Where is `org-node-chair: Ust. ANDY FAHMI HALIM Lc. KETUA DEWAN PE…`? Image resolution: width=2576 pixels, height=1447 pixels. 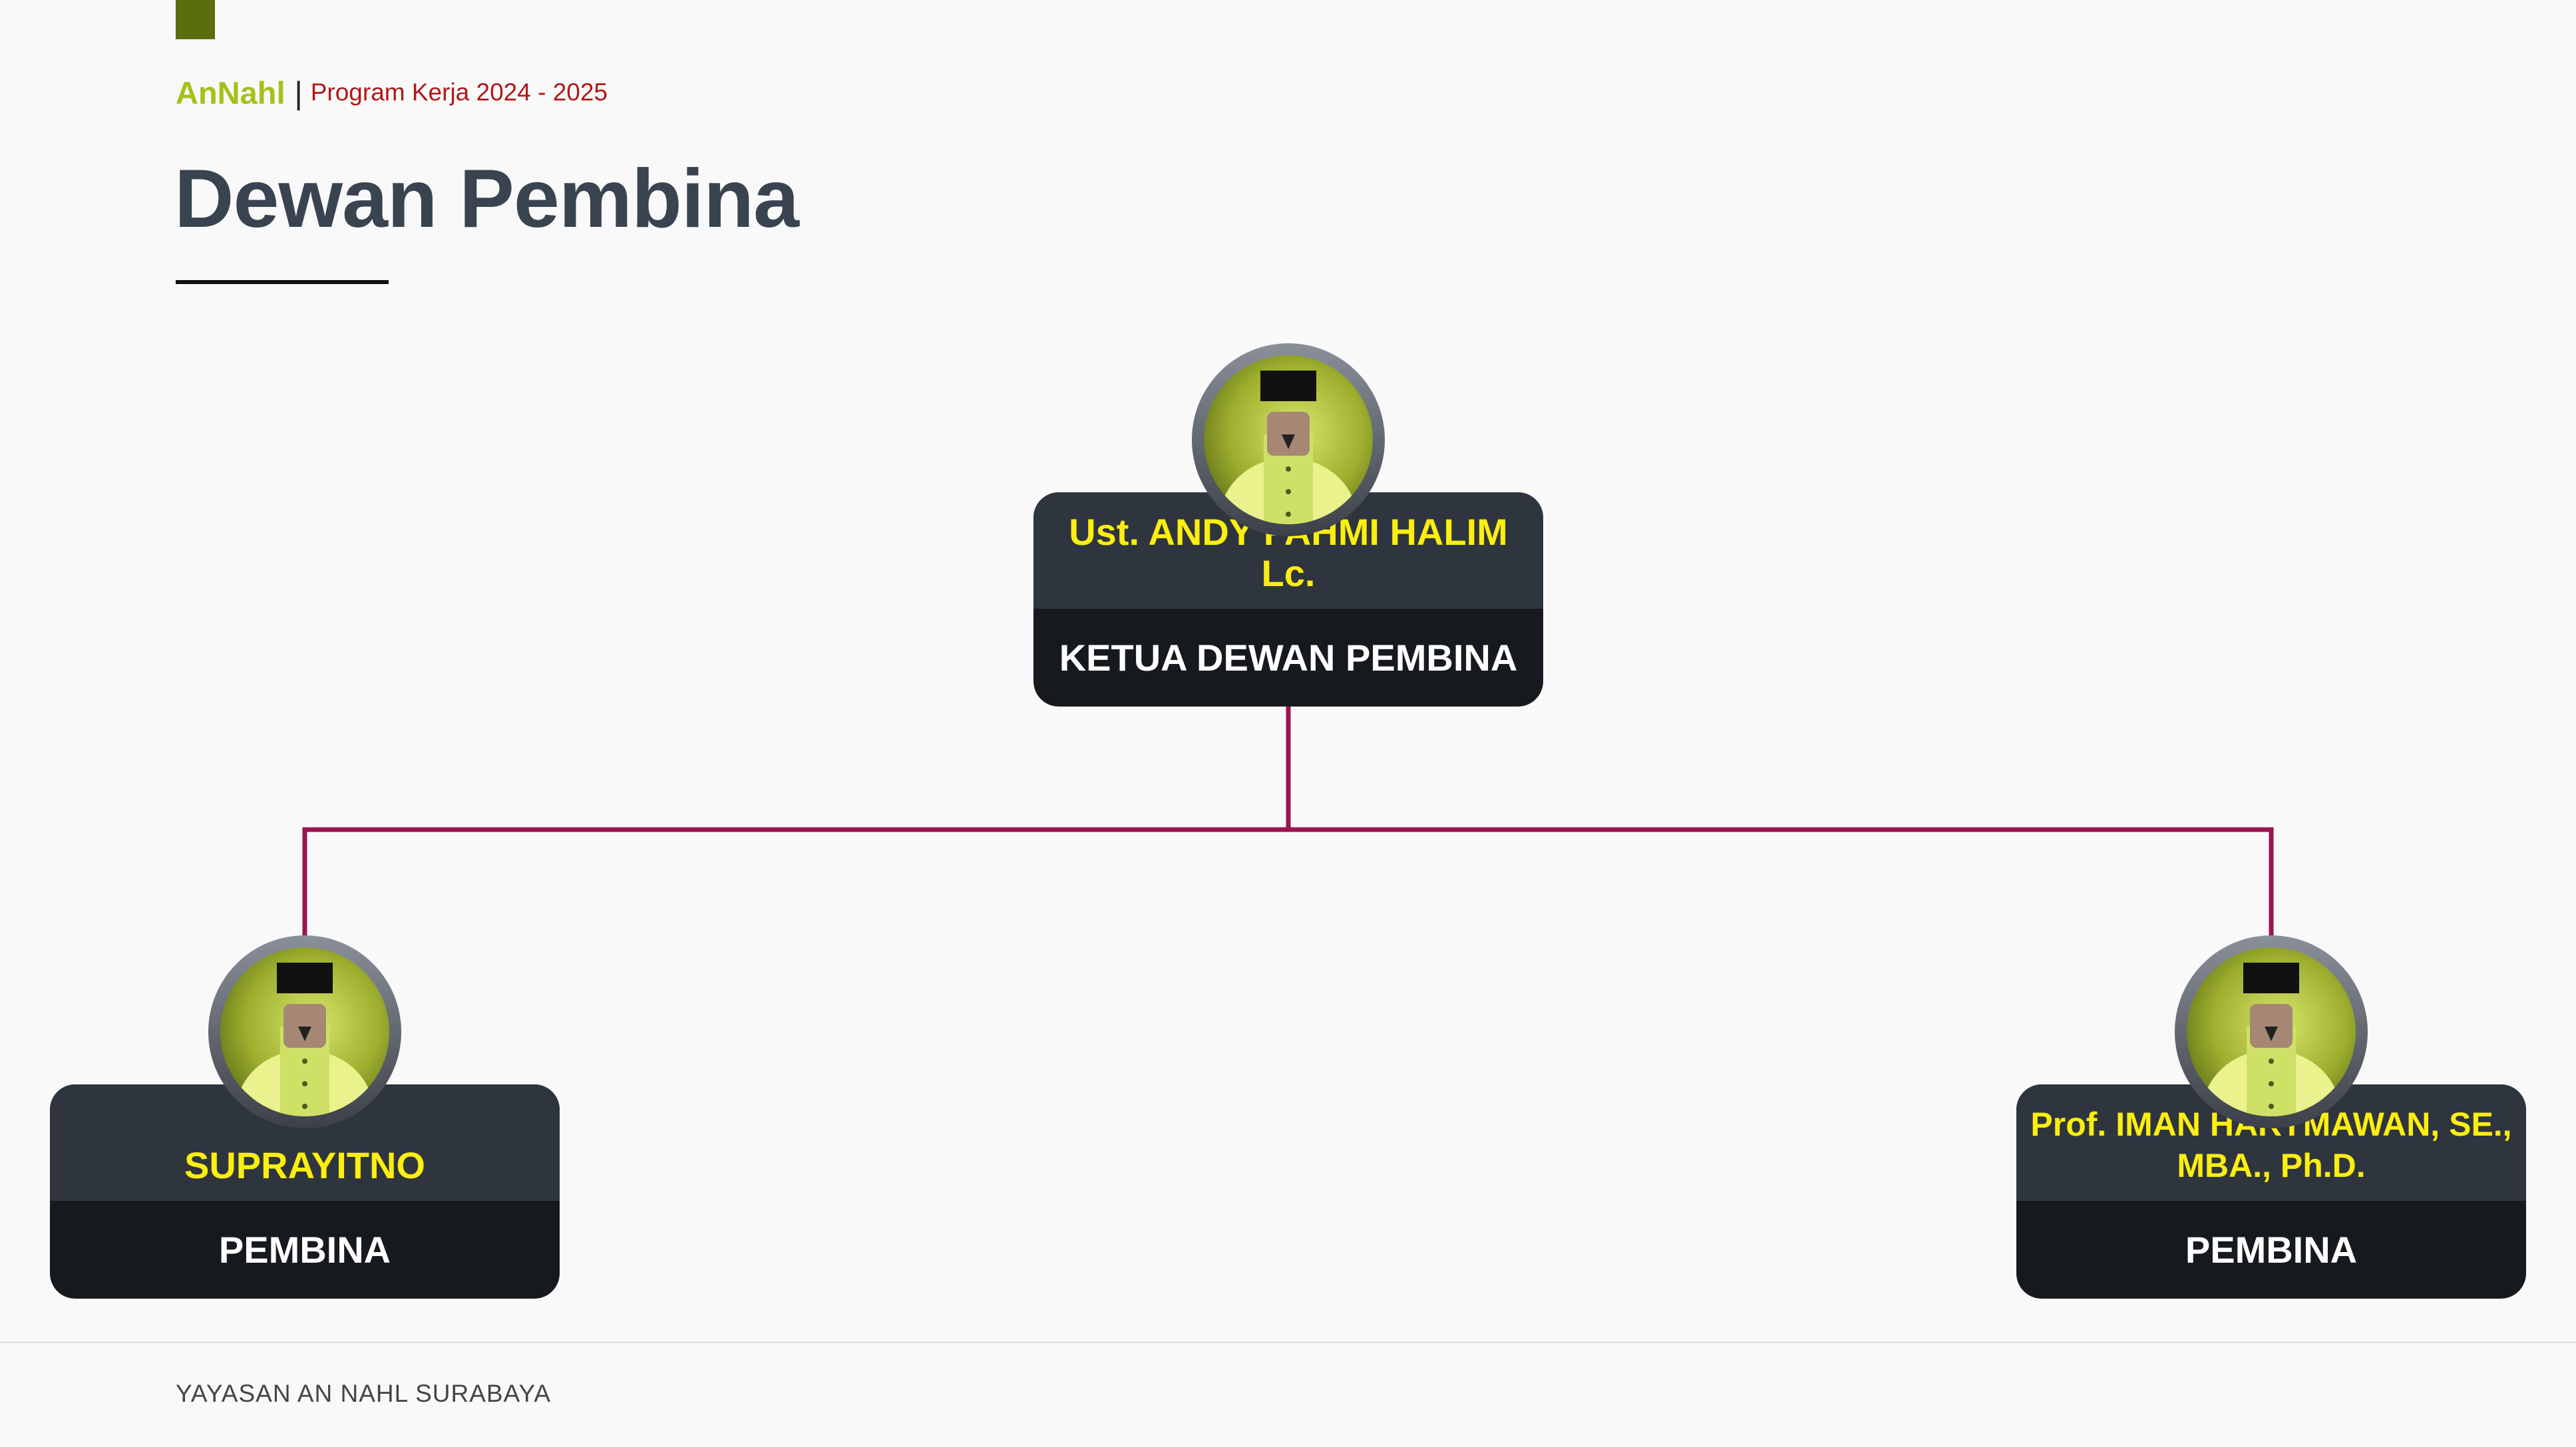 org-node-chair: Ust. ANDY FAHMI HALIM Lc. KETUA DEWAN PE… is located at coordinates (1288, 525).